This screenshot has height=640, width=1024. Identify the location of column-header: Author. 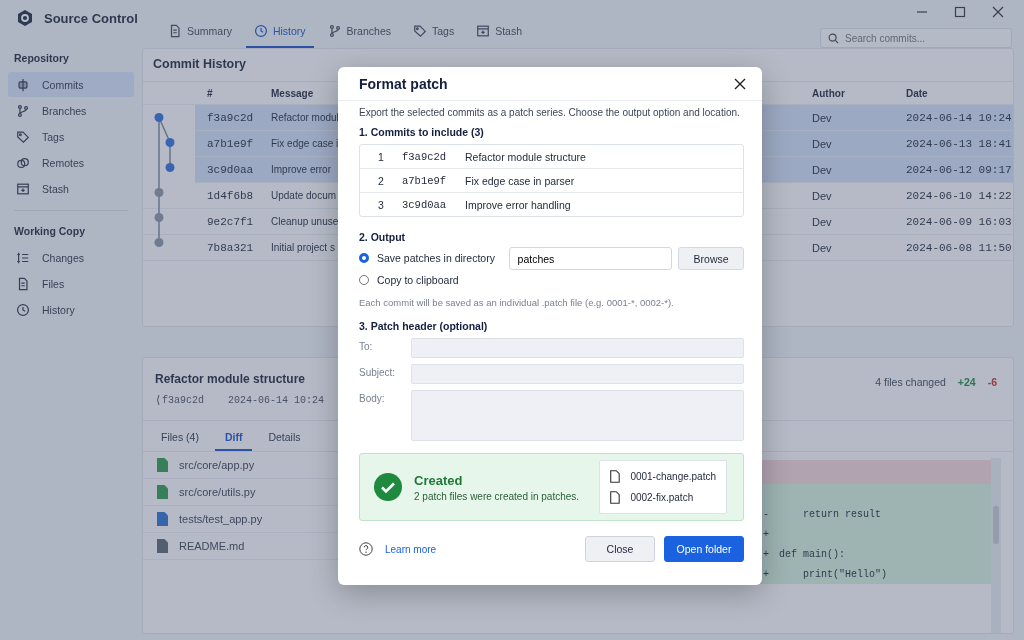
(829, 93).